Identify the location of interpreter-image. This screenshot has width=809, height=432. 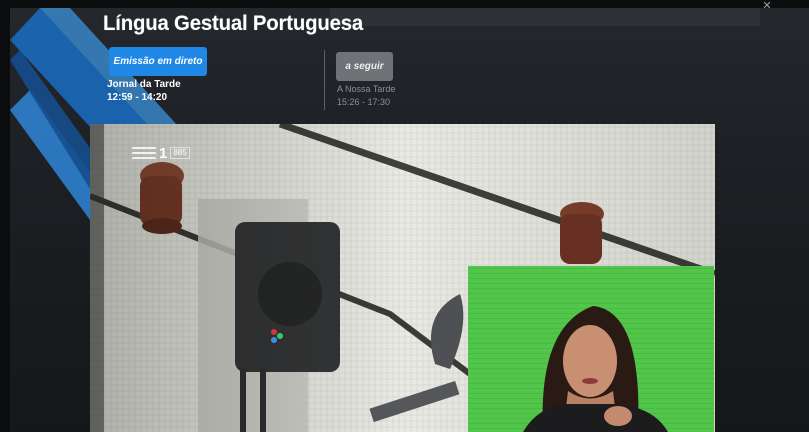
(591, 349).